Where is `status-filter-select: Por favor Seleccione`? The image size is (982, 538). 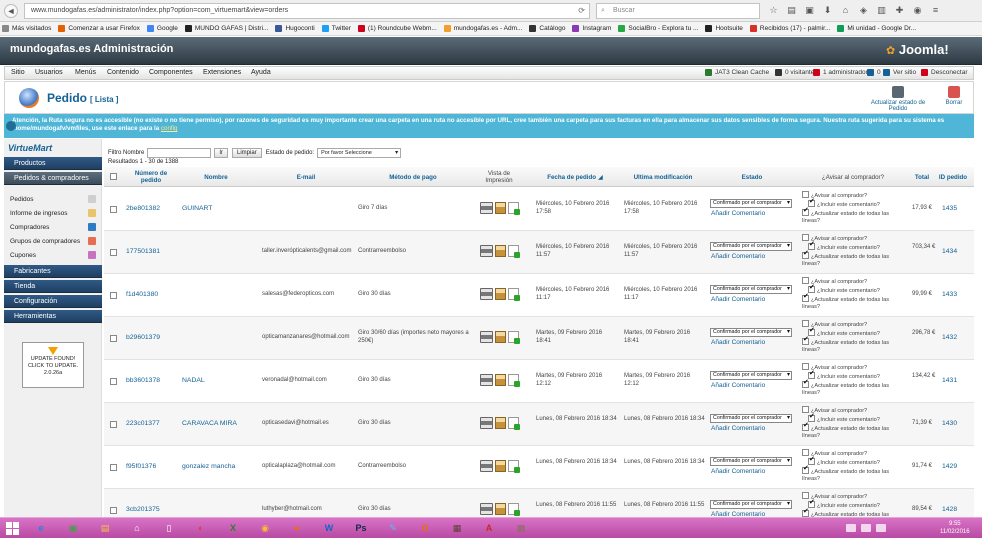
status-filter-select: Por favor Seleccione is located at coordinates (359, 152).